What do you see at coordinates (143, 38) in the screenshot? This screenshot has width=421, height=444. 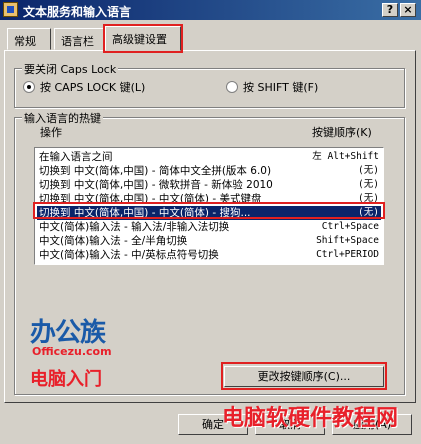 I see `tab-highlight-box` at bounding box center [143, 38].